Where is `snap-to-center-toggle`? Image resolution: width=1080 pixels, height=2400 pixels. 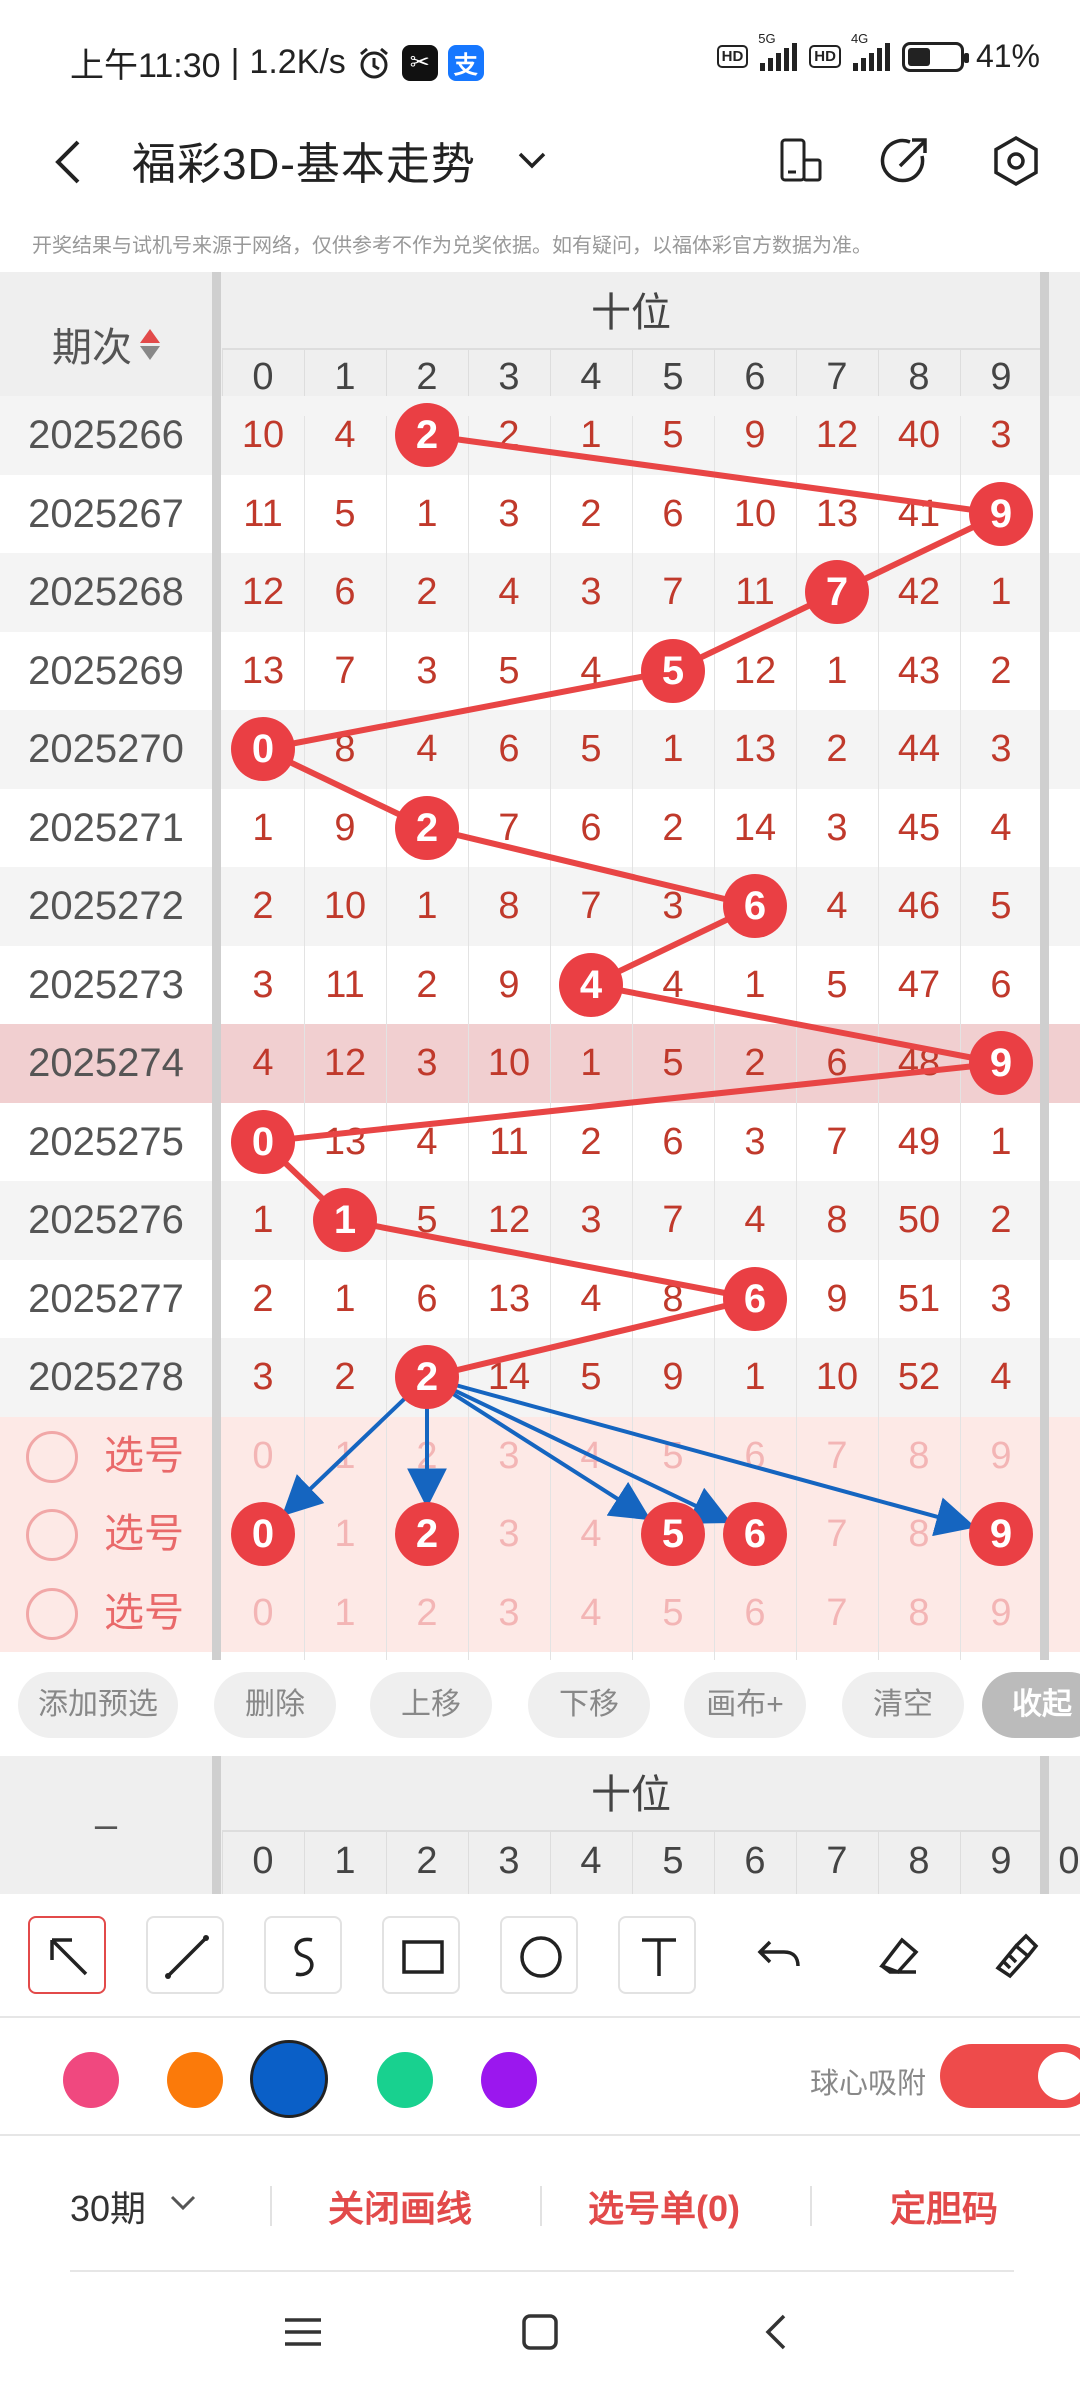
snap-to-center-toggle is located at coordinates (1010, 2076).